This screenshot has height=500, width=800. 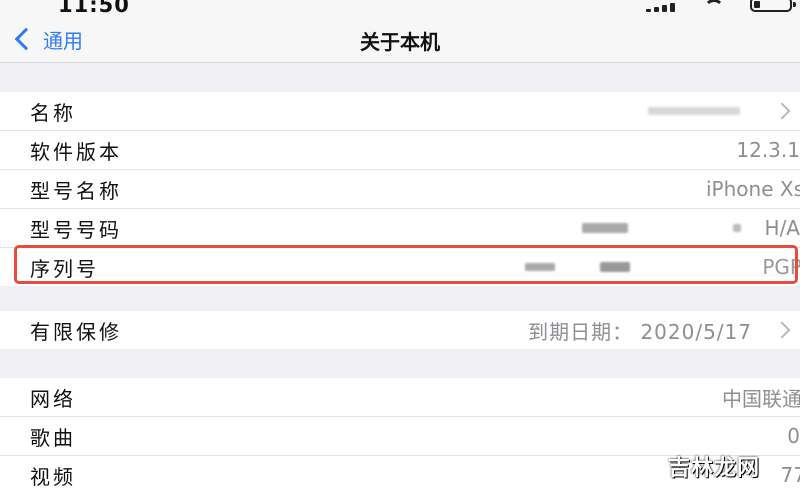 What do you see at coordinates (53, 398) in the screenshot?
I see `network-label: 网络` at bounding box center [53, 398].